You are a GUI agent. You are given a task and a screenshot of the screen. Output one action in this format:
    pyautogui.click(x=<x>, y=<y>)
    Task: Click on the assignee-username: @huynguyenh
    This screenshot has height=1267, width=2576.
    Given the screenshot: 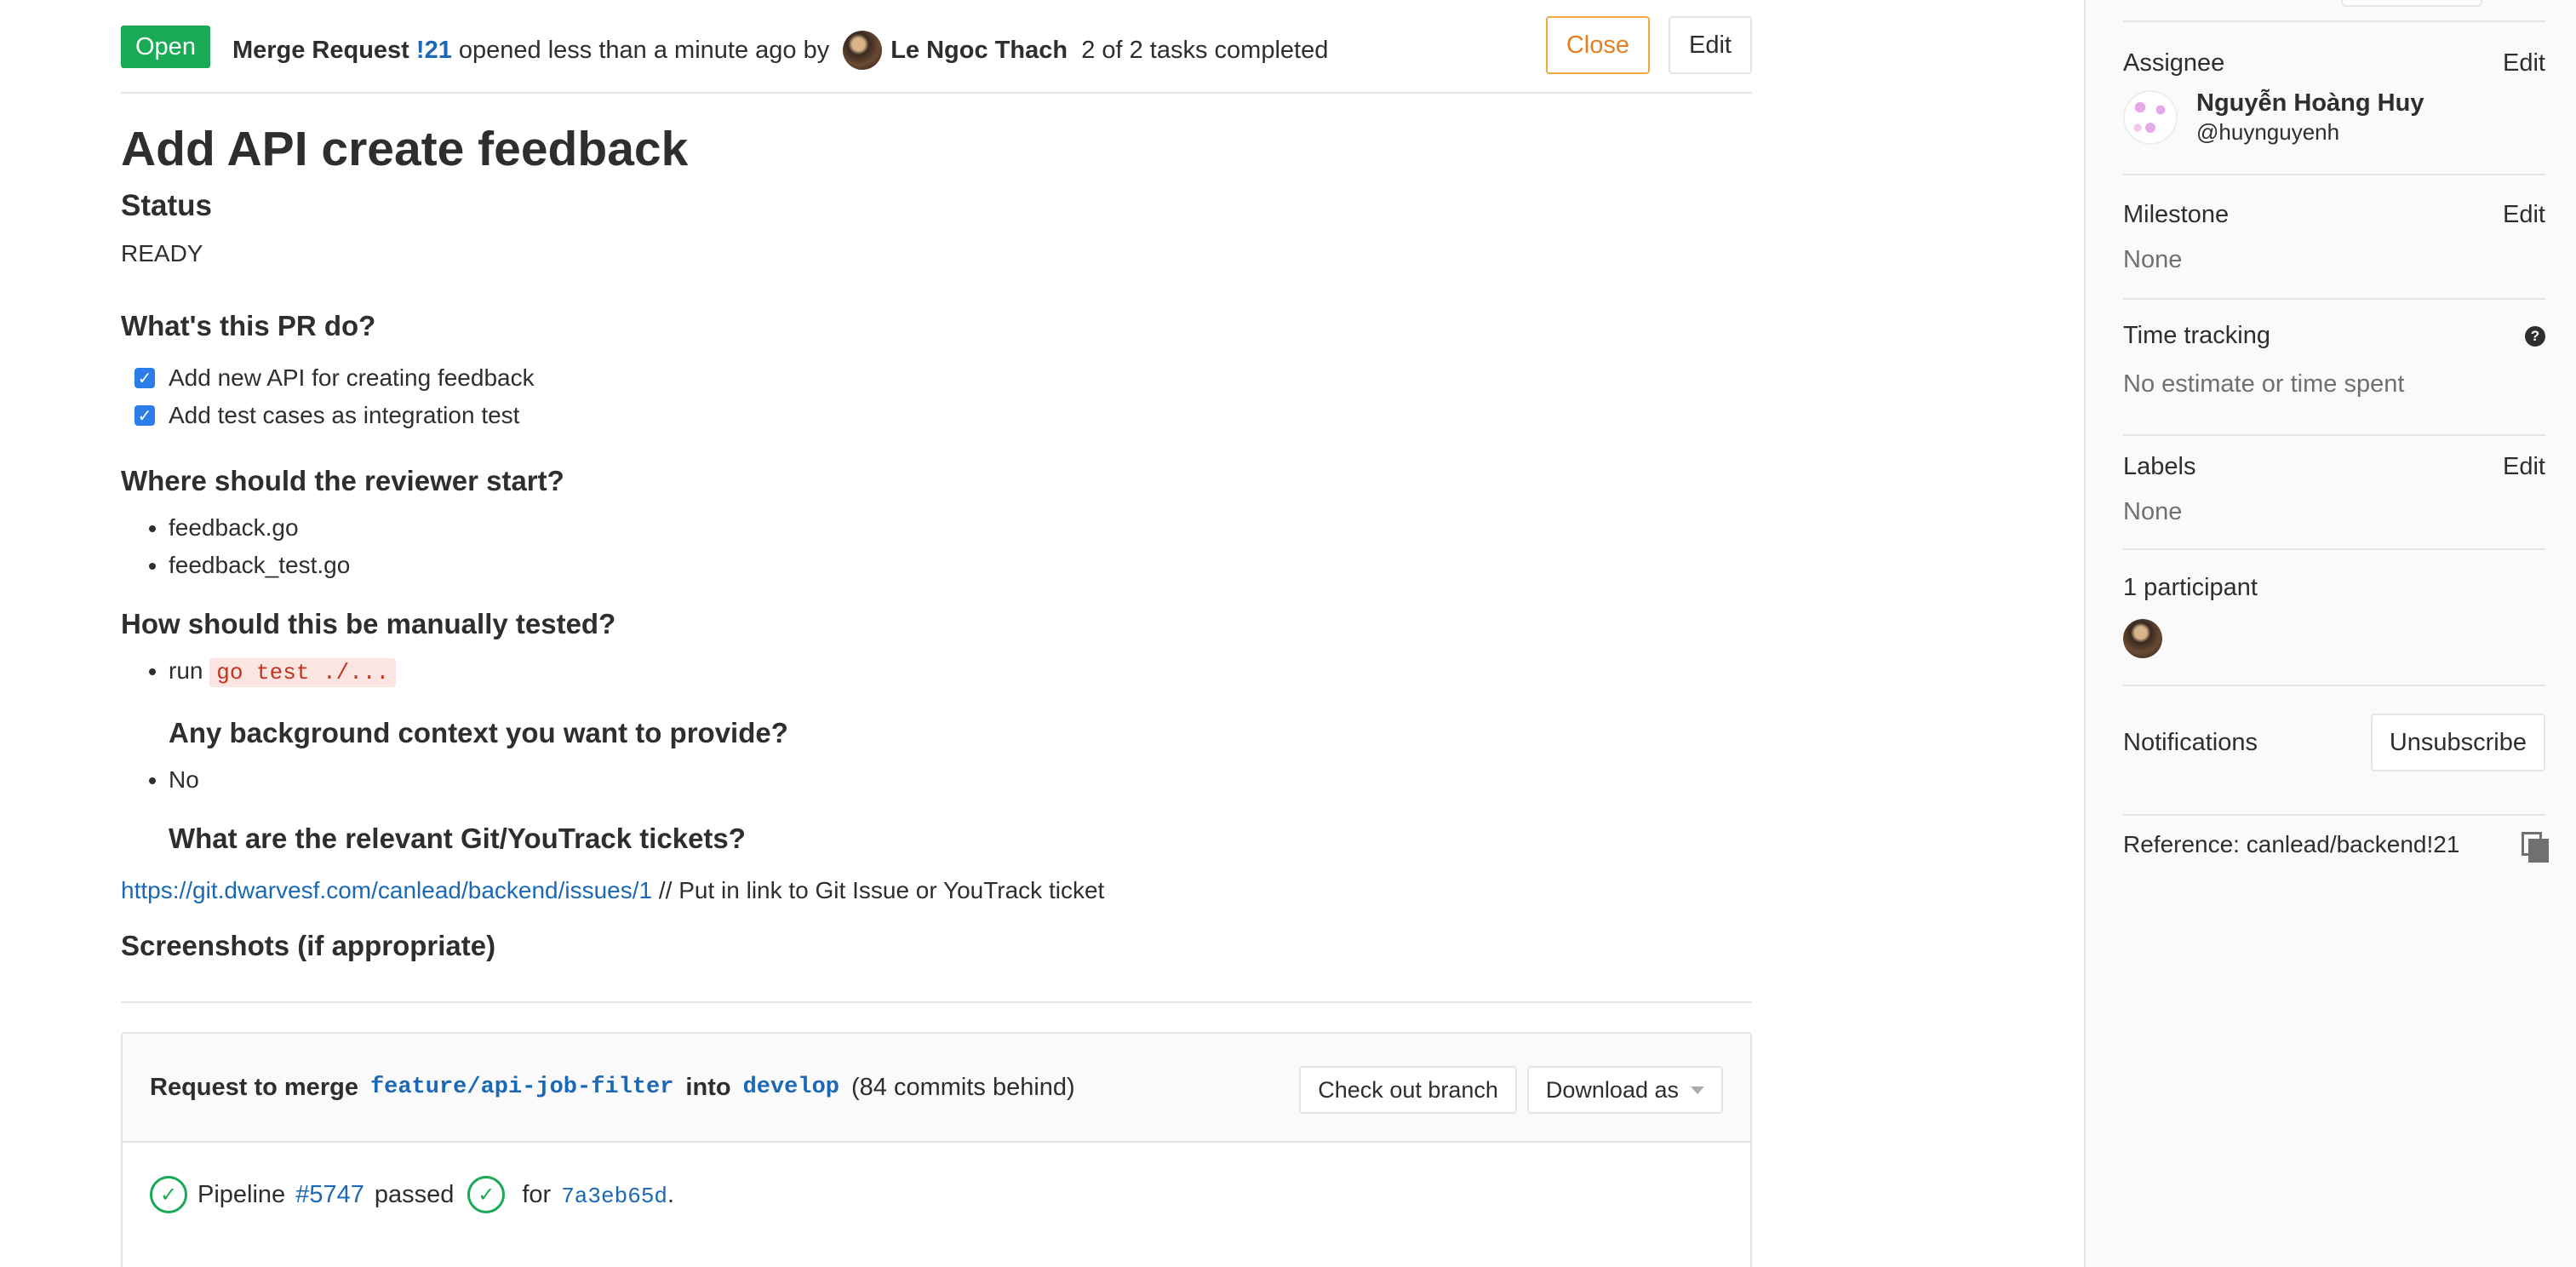 What is the action you would take?
    pyautogui.click(x=2268, y=132)
    